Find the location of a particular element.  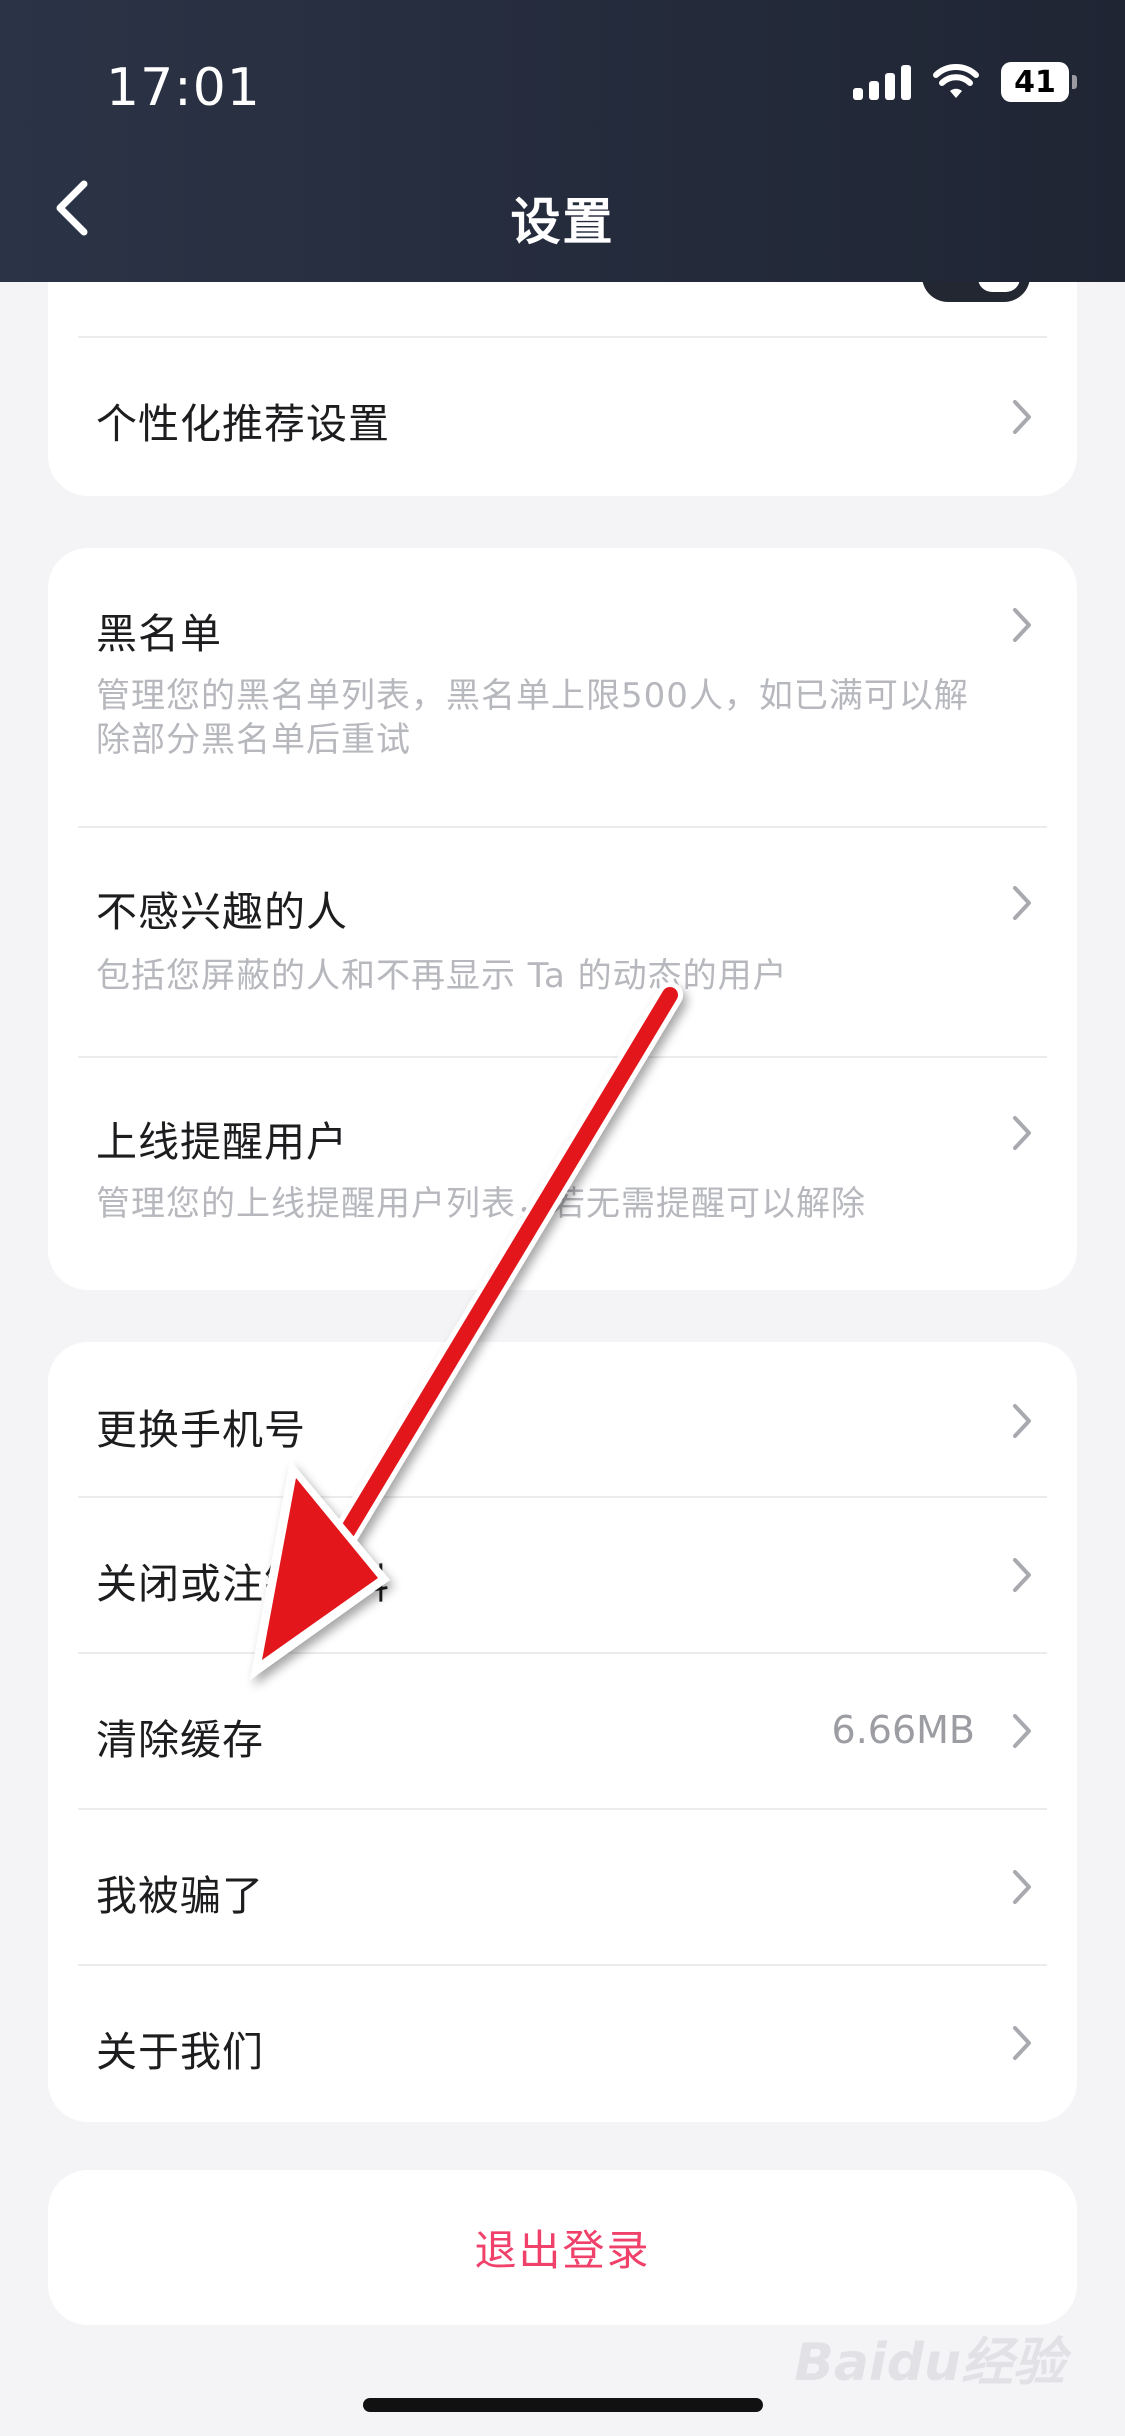

wifi-icon is located at coordinates (956, 81).